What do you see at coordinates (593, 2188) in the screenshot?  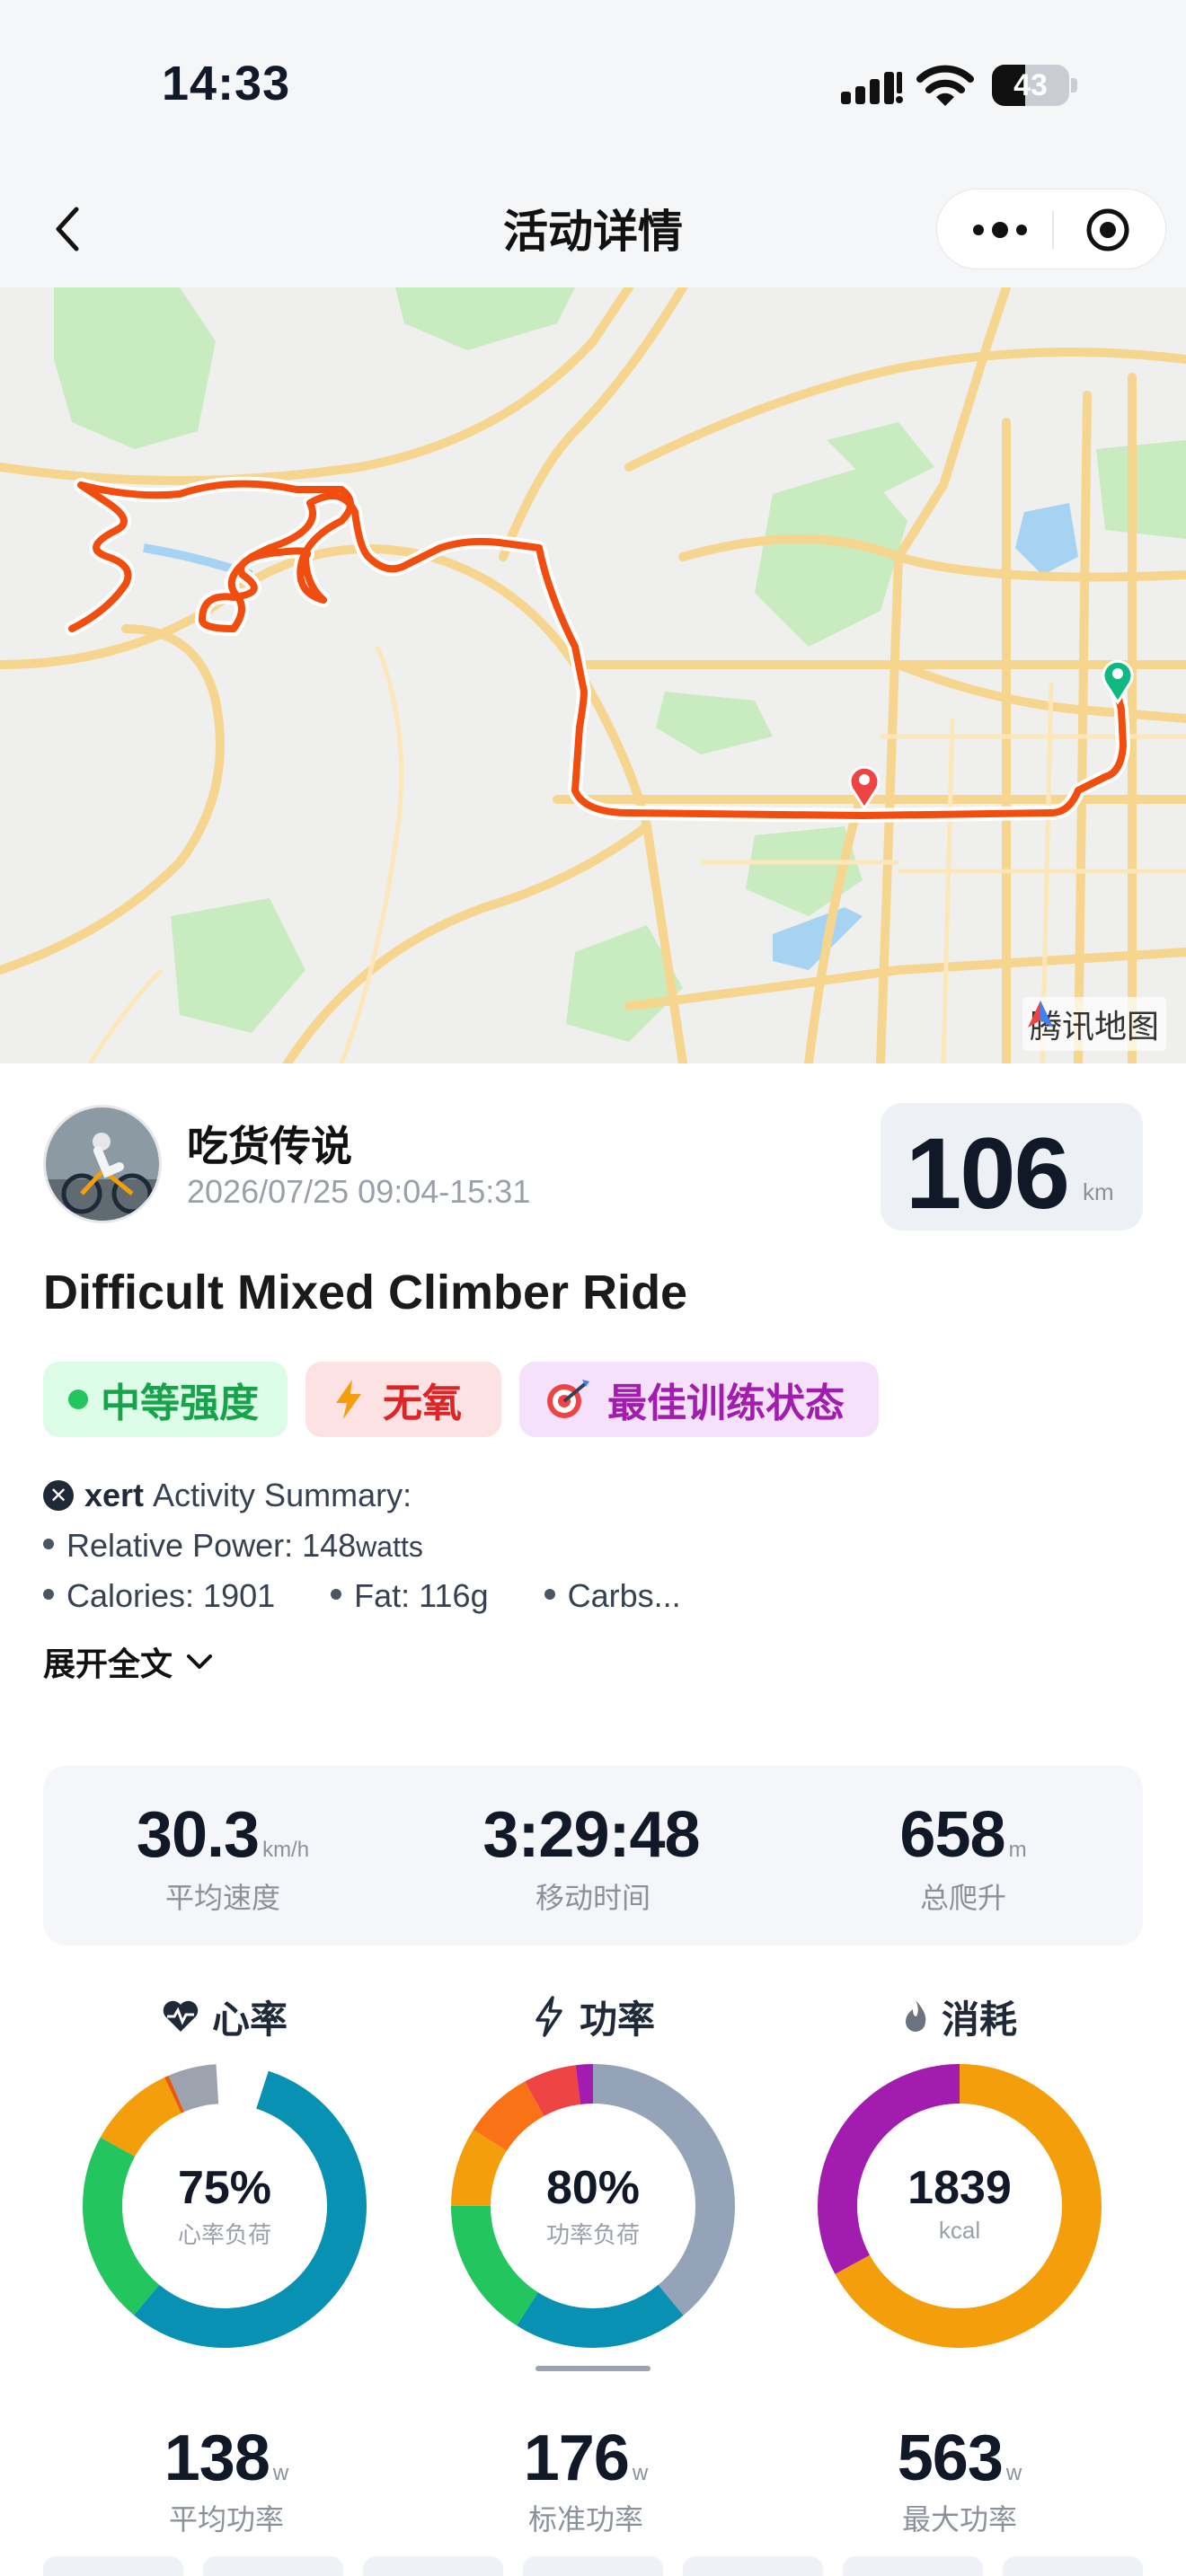 I see `ring-center-value: 80%` at bounding box center [593, 2188].